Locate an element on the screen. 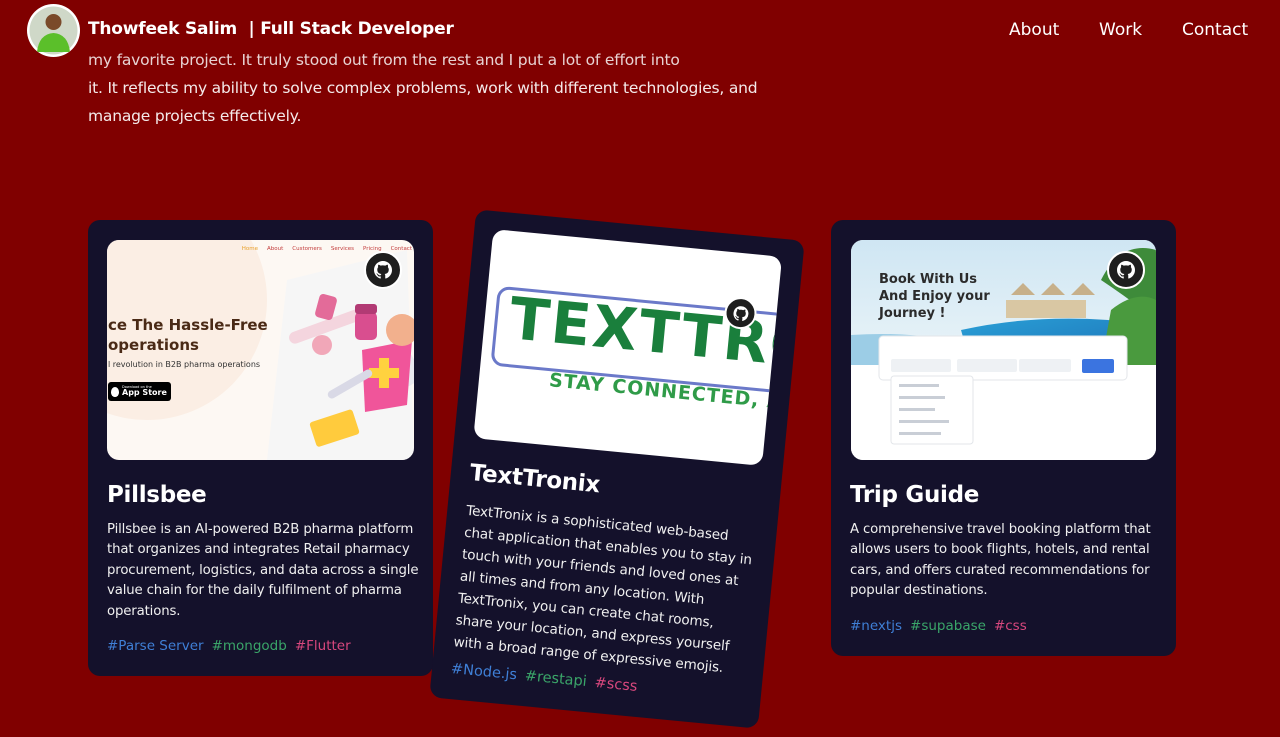 Image resolution: width=1280 pixels, height=737 pixels. app-store-badge-big: App Store is located at coordinates (144, 393).